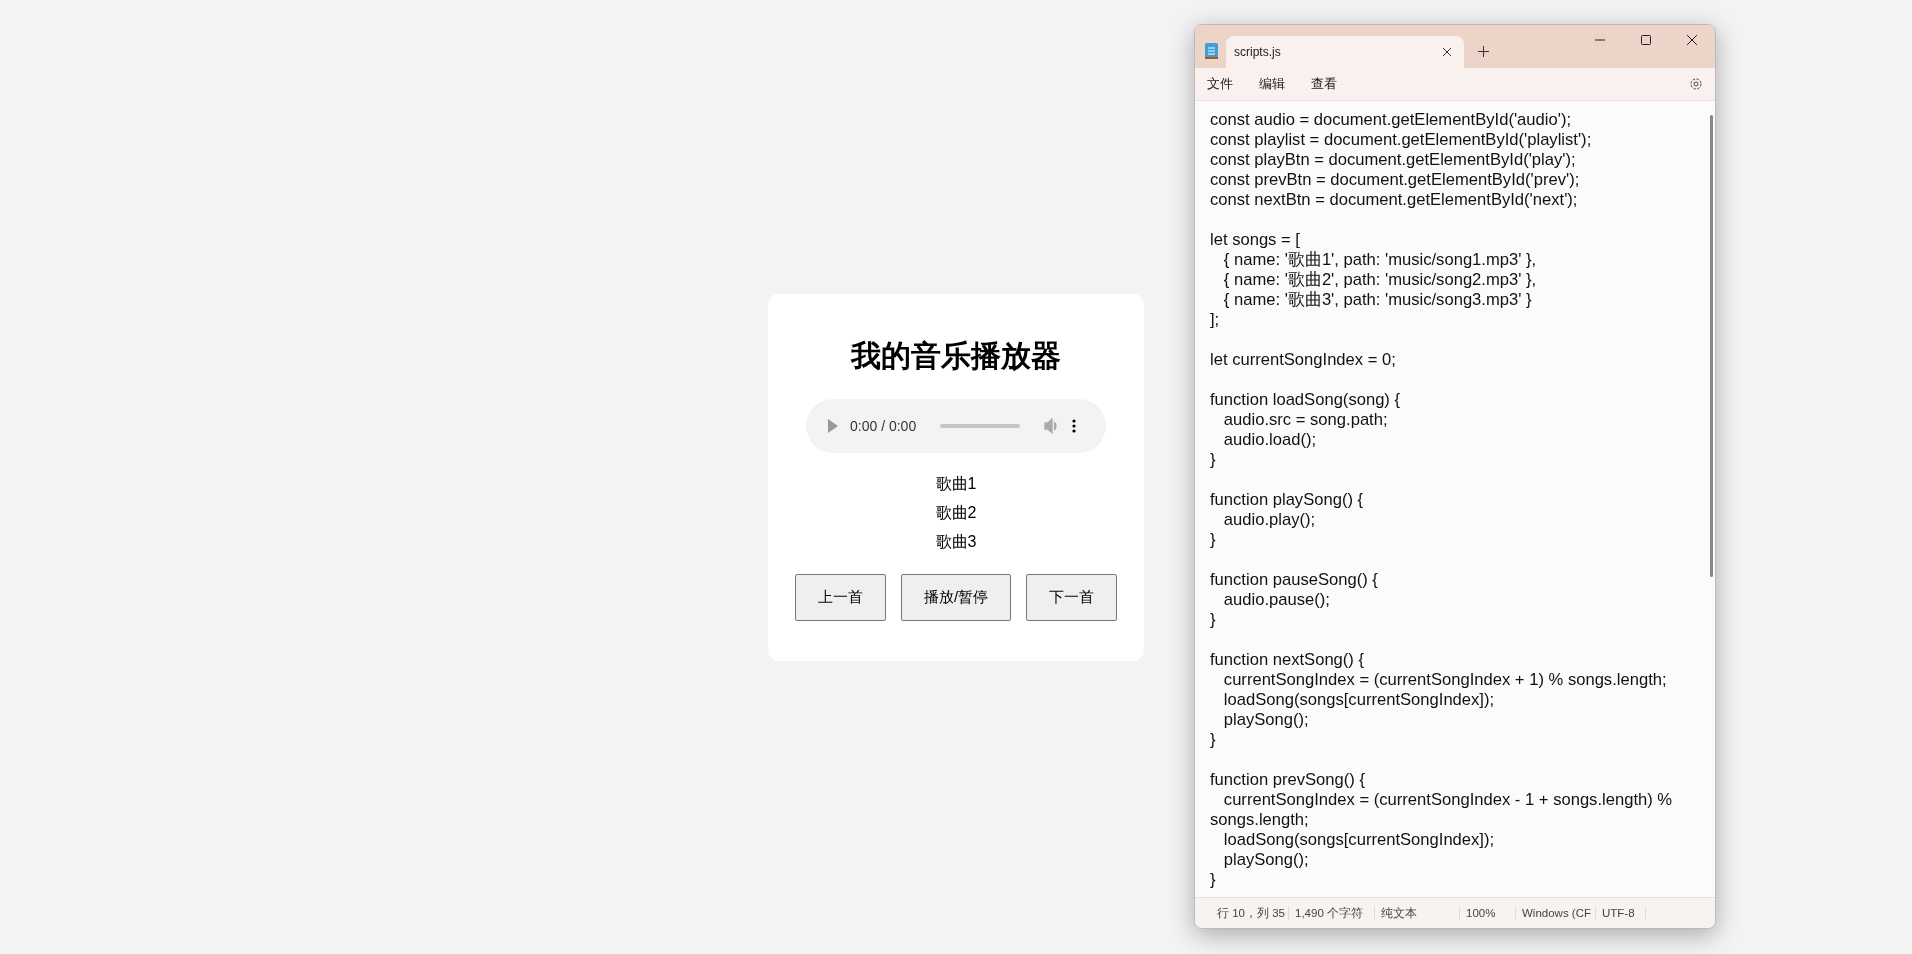  Describe the element at coordinates (1448, 800) in the screenshot. I see `code-line: currentSongIndex = (currentSongIndex - 1 + songs.length) %` at that location.